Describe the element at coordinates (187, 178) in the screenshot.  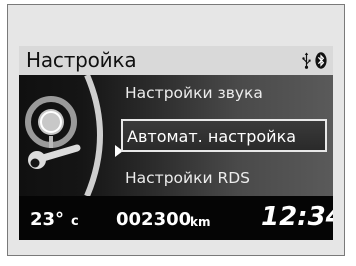
I see `menu-item-rds-settings: Настройки RDS` at that location.